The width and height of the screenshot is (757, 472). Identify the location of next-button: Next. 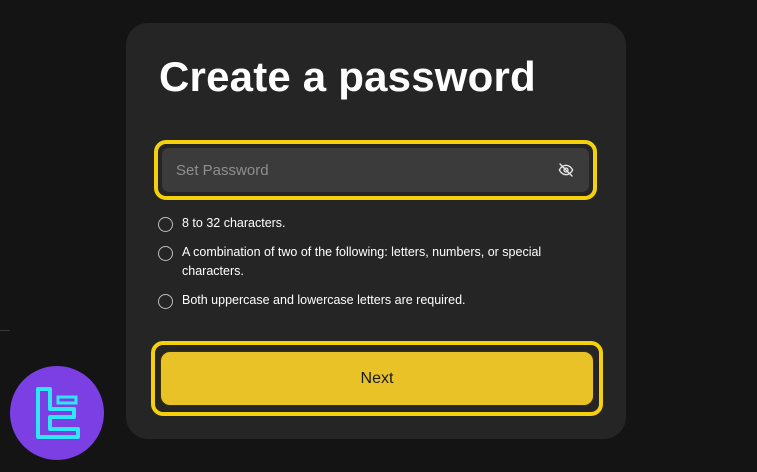
(377, 378).